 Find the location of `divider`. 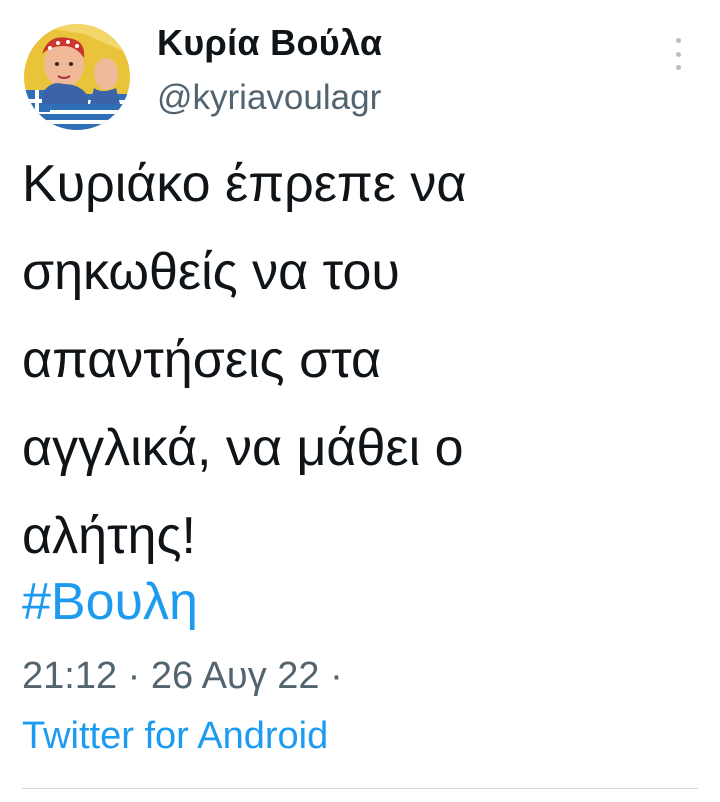

divider is located at coordinates (360, 788).